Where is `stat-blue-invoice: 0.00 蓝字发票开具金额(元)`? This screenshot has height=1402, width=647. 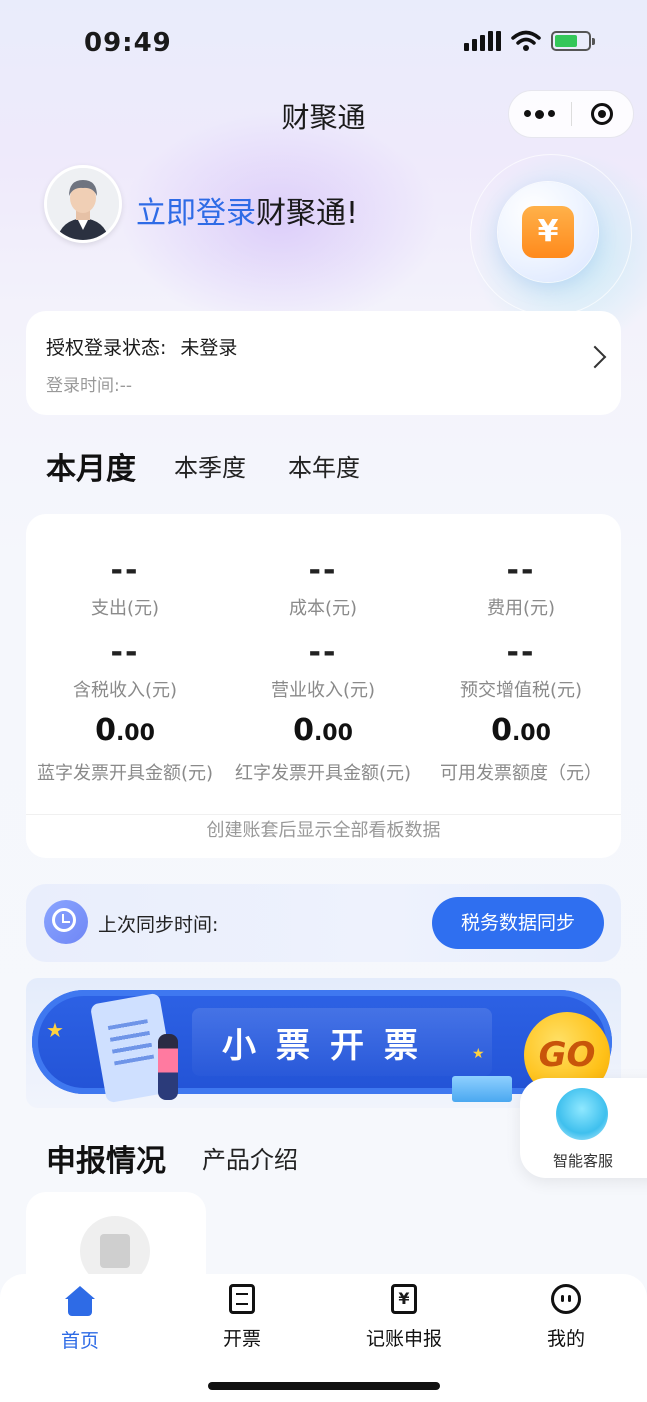 stat-blue-invoice: 0.00 蓝字发票开具金额(元) is located at coordinates (125, 749).